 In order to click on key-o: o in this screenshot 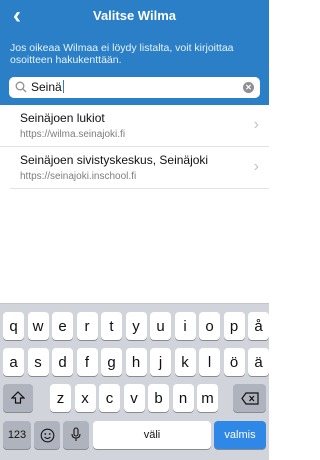, I will do `click(209, 326)`.